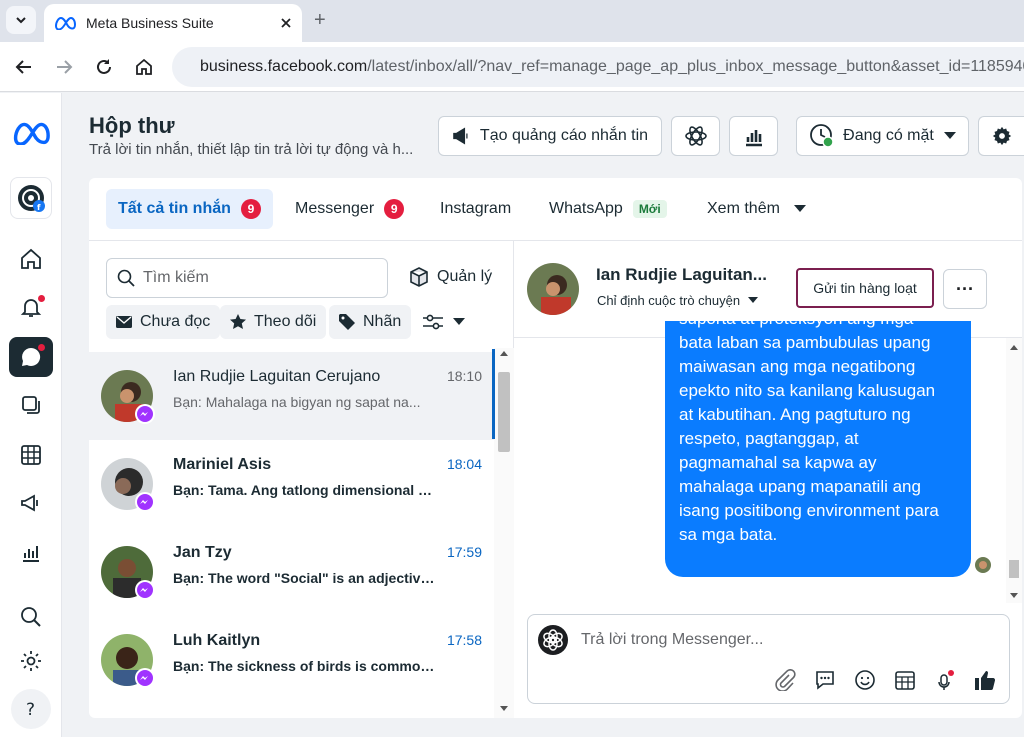  I want to click on inbox-settings-button, so click(1001, 136).